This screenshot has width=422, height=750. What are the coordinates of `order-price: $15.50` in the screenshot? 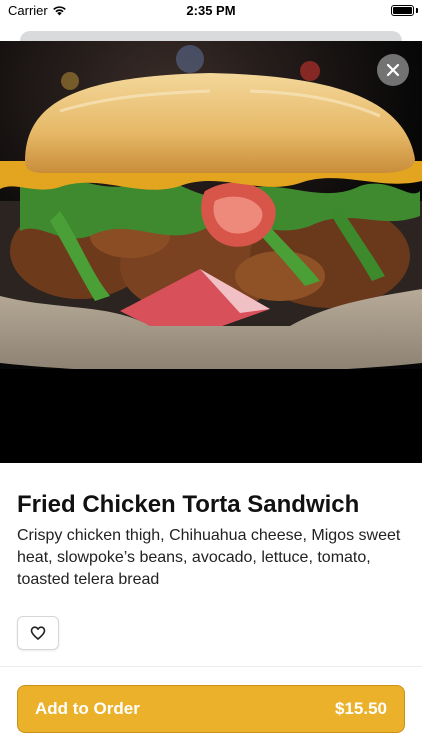 It's located at (361, 708).